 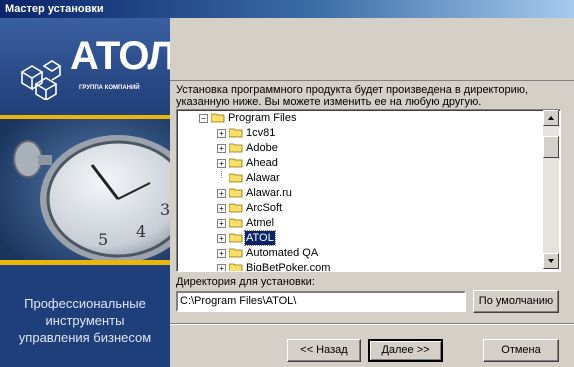 I want to click on back-button: << Назад, so click(x=324, y=350).